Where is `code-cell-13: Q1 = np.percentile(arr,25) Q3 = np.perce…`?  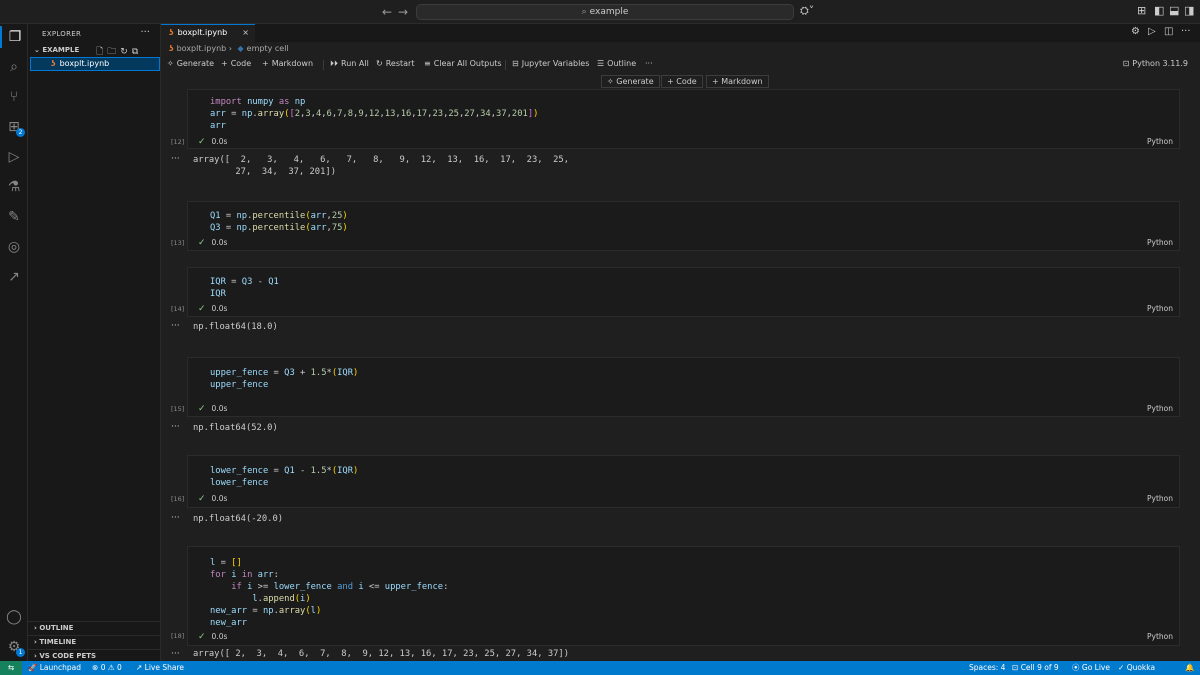
code-cell-13: Q1 = np.percentile(arr,25) Q3 = np.perce… is located at coordinates (683, 226).